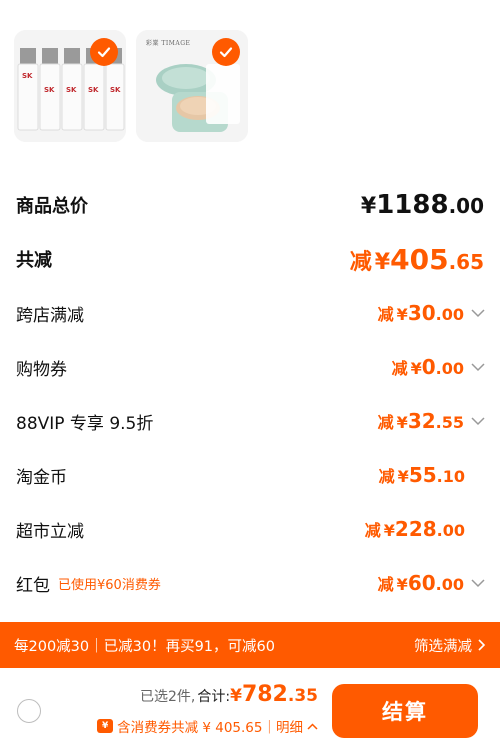  Describe the element at coordinates (250, 583) in the screenshot. I see `row-red-packet: 红包 已使用¥60消费券 减 ¥ 60 .00` at that location.